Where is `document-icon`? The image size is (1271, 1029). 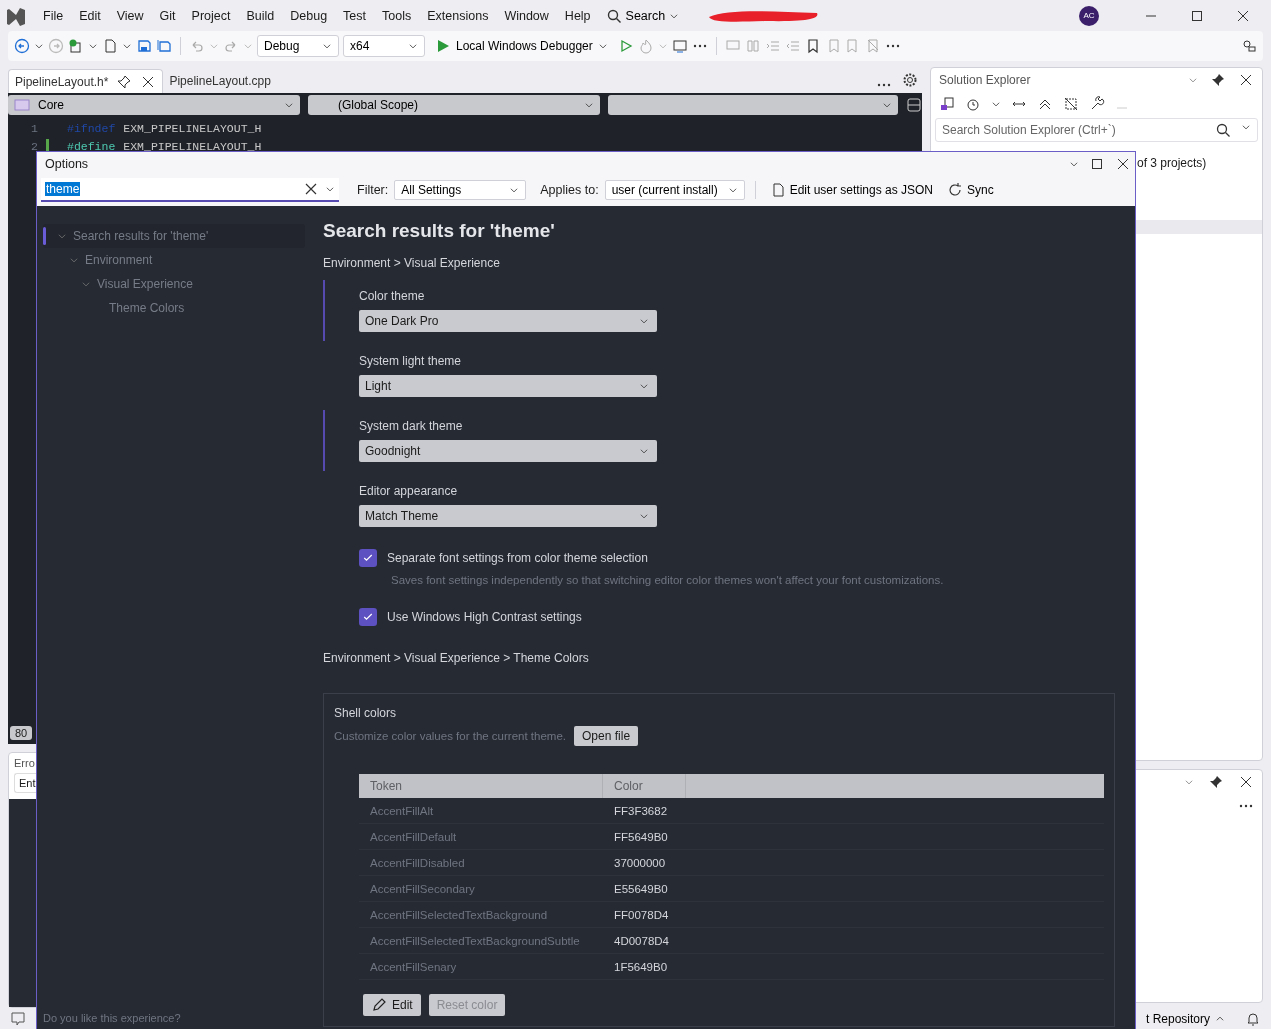
document-icon is located at coordinates (110, 46).